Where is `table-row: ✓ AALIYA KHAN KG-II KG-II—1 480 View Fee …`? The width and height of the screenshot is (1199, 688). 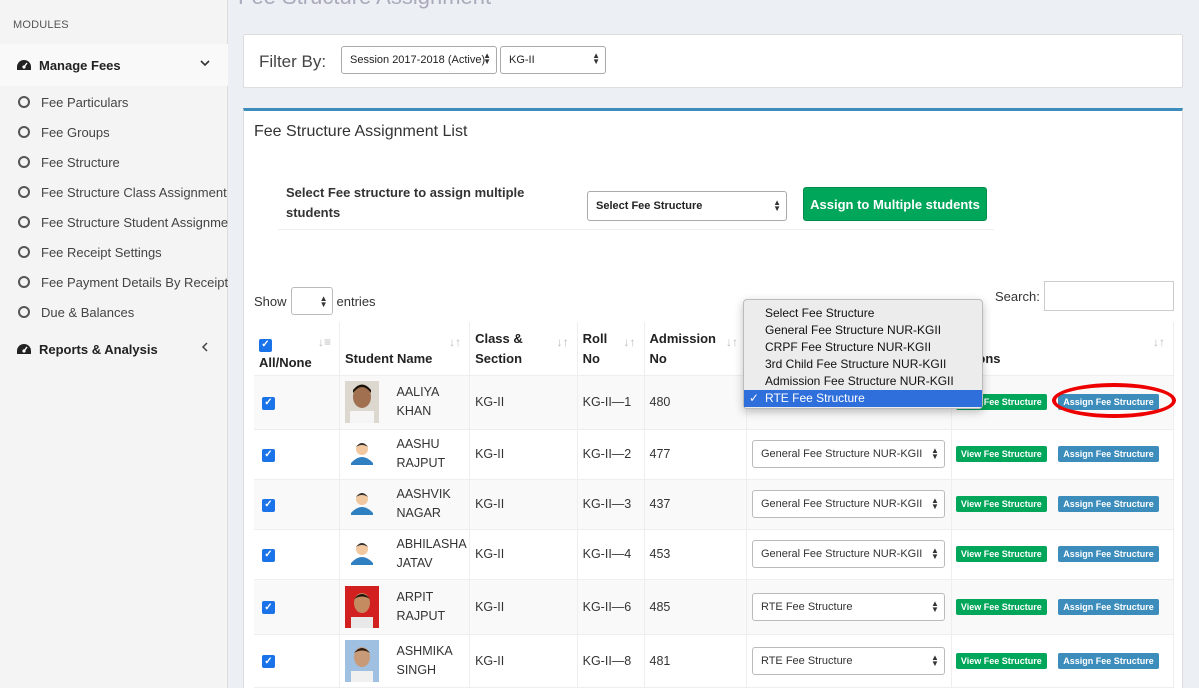
table-row: ✓ AALIYA KHAN KG-II KG-II—1 480 View Fee … is located at coordinates (714, 402).